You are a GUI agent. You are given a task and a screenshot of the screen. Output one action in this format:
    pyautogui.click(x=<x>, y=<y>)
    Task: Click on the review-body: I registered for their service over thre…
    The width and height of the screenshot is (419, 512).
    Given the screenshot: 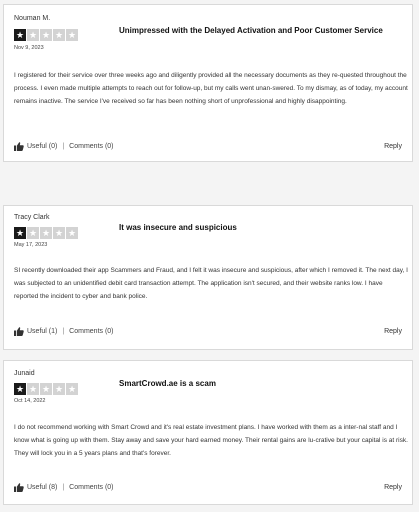 What is the action you would take?
    pyautogui.click(x=211, y=88)
    